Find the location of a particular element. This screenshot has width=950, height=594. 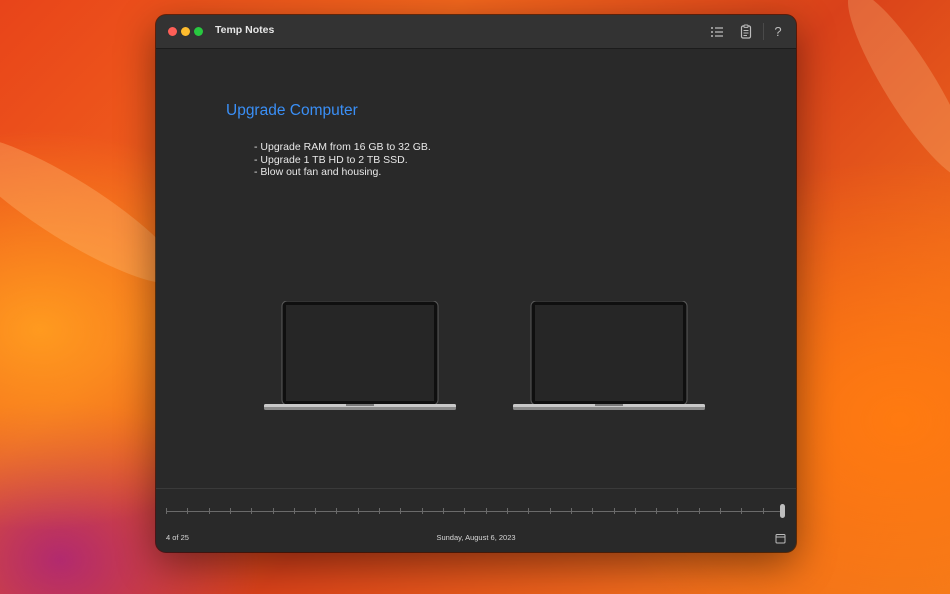

close-window-button is located at coordinates (172, 31).